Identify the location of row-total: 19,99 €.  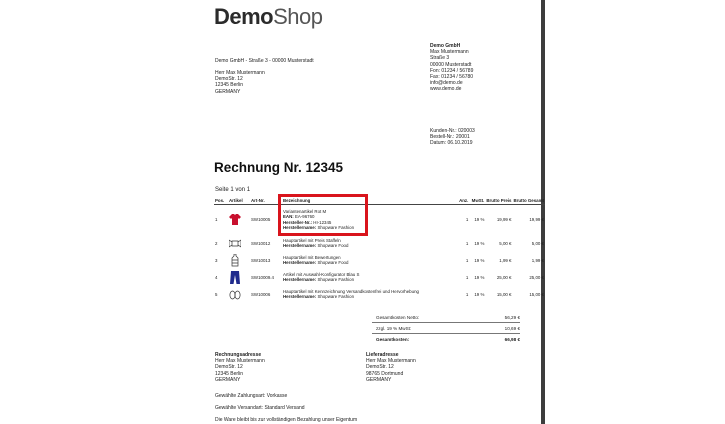
(536, 220).